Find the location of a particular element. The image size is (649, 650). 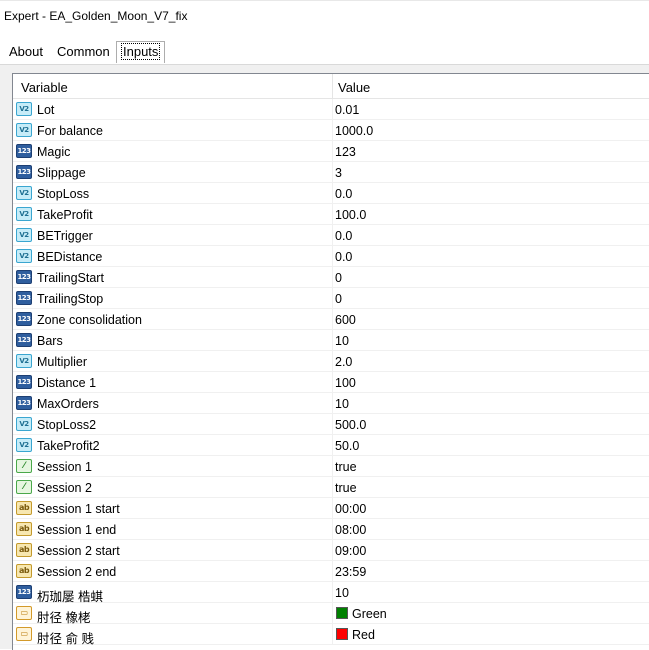

variable-name: Session 2 is located at coordinates (64, 488).